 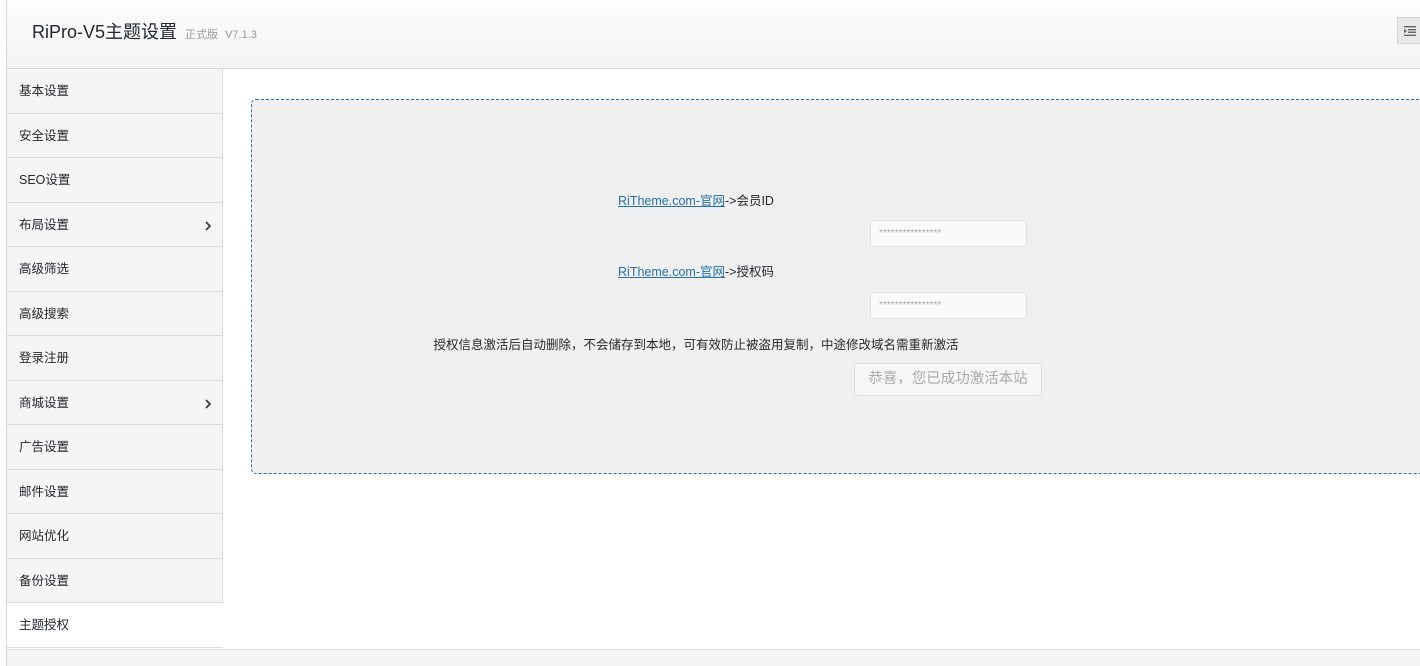 I want to click on sidebar-item-shop: 商城设置, so click(x=115, y=402).